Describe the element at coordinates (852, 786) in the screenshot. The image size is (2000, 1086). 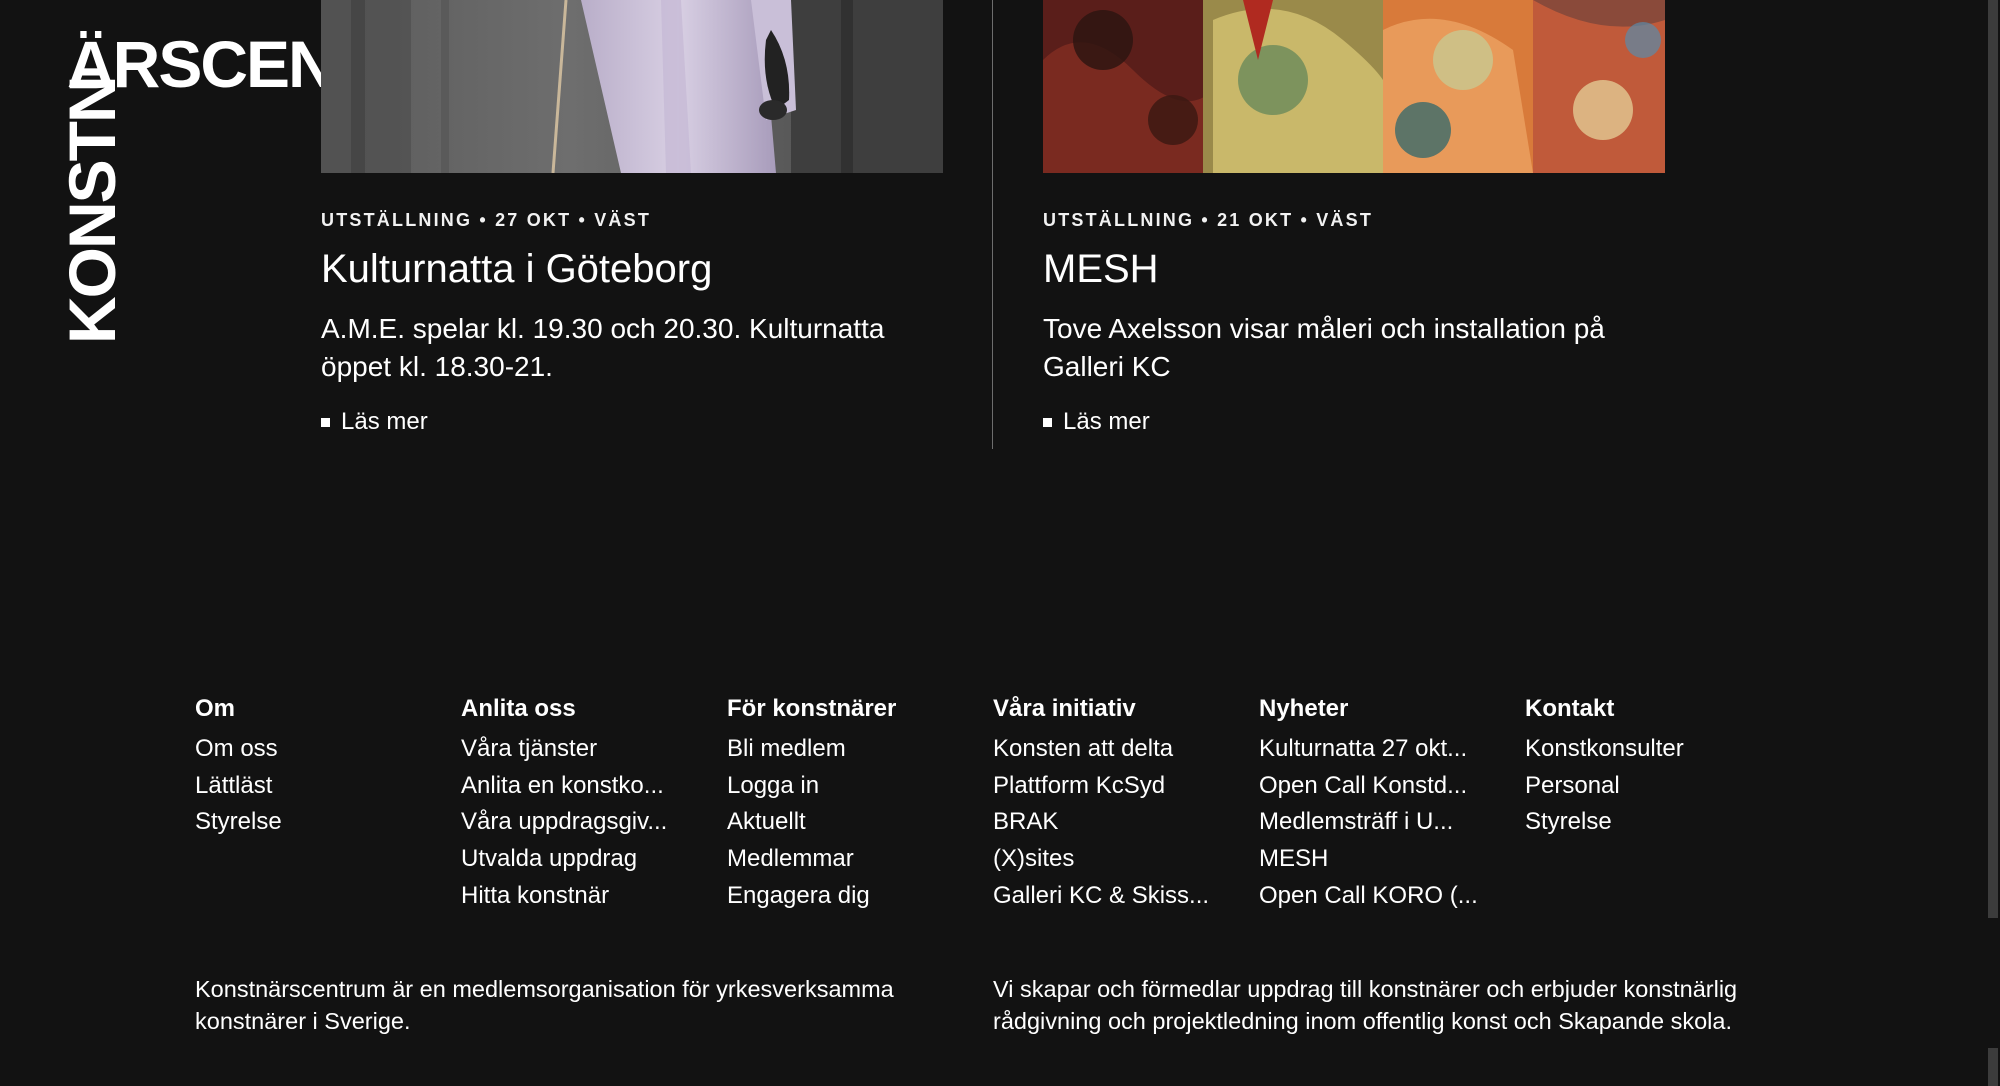
I see `footer-link: Logga in` at that location.